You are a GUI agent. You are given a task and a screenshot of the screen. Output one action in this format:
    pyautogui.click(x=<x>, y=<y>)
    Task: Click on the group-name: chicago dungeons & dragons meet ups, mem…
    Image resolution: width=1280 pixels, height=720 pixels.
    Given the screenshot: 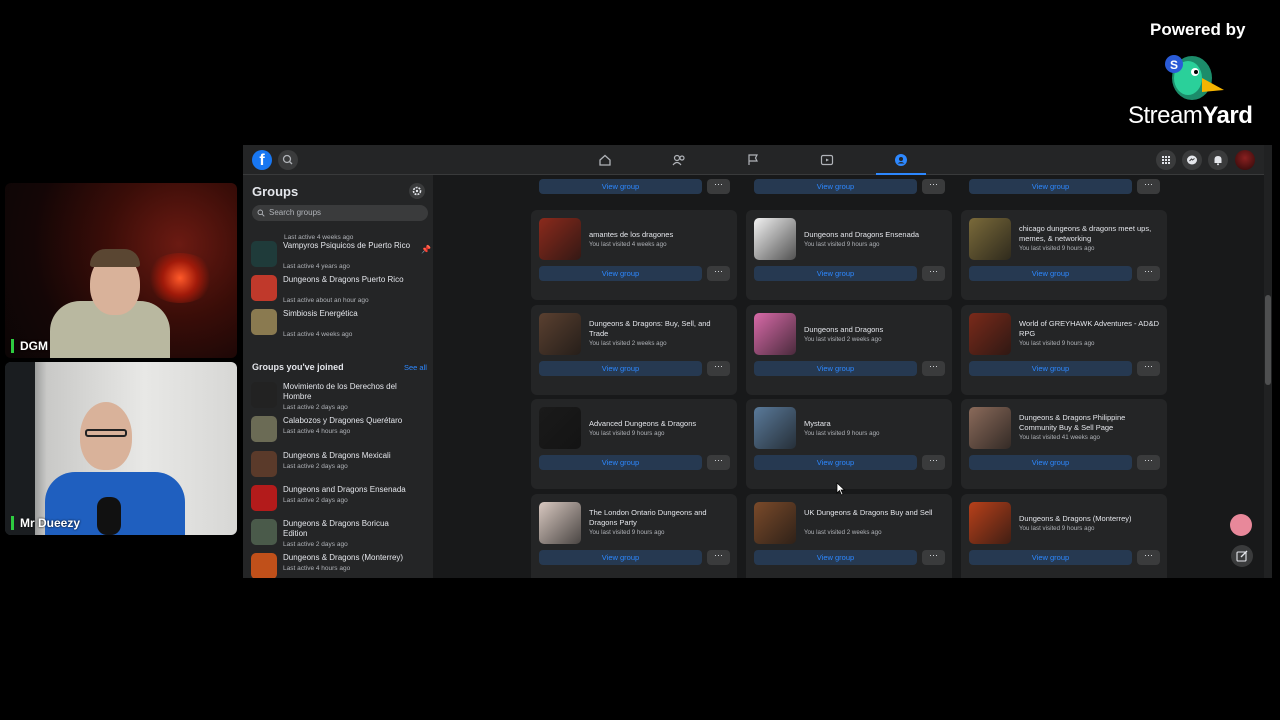 What is the action you would take?
    pyautogui.click(x=1090, y=234)
    